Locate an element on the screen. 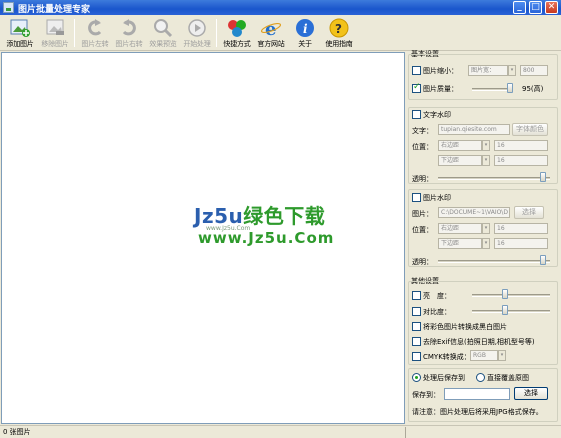  image-bottom-margin-dropdown: ▾ is located at coordinates (486, 243).